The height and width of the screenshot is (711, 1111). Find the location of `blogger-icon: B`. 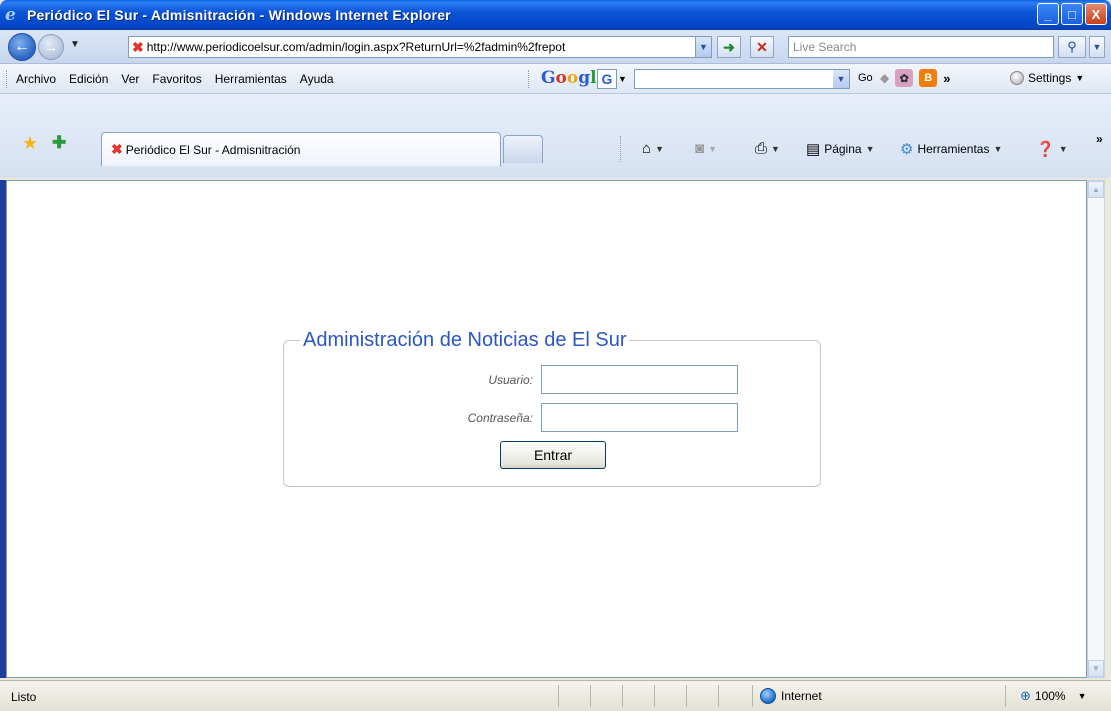

blogger-icon: B is located at coordinates (928, 78).